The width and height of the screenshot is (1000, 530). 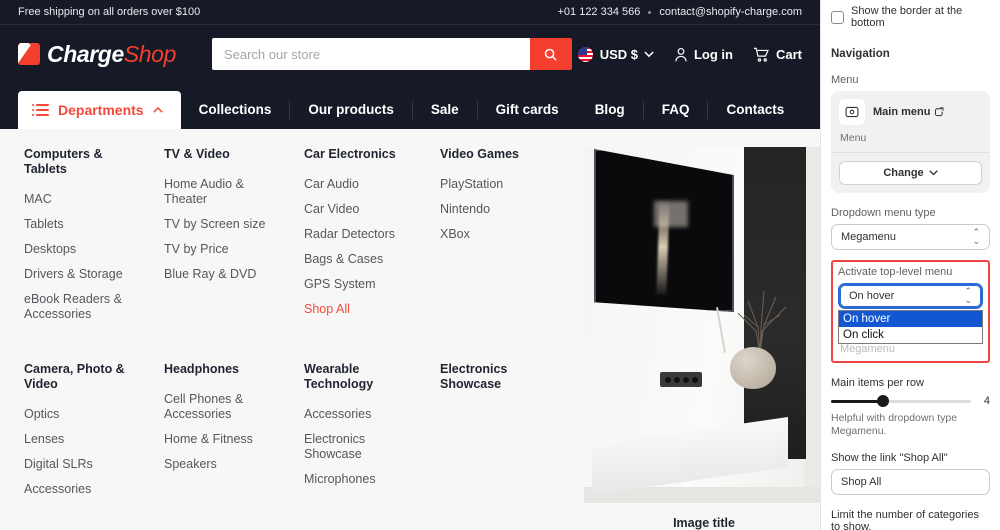 I want to click on show-border-label: Show the border at the bottom, so click(x=907, y=17).